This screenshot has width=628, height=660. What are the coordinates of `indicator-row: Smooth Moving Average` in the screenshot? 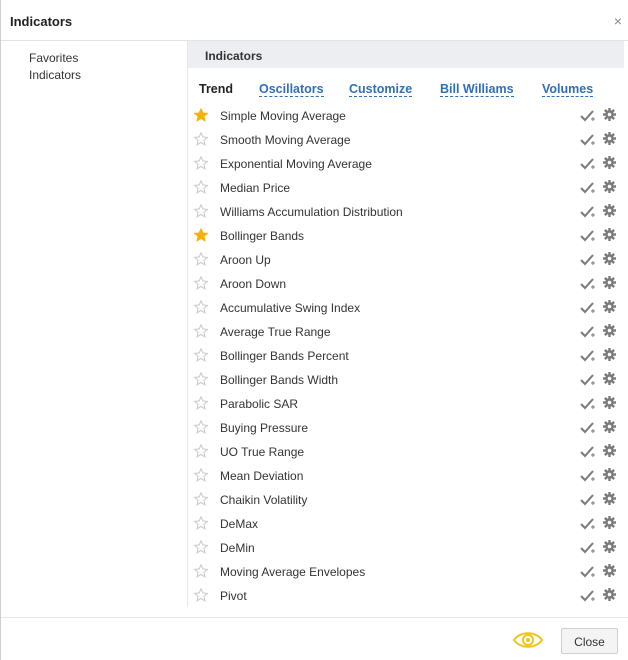 It's located at (406, 140).